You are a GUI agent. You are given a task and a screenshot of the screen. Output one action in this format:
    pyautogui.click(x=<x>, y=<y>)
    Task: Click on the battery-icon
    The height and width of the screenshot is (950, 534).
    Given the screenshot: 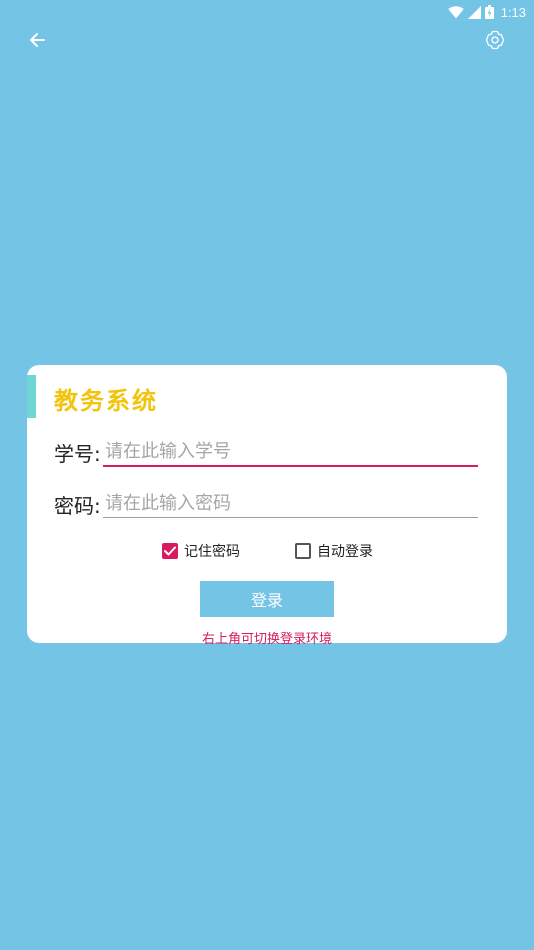 What is the action you would take?
    pyautogui.click(x=489, y=12)
    